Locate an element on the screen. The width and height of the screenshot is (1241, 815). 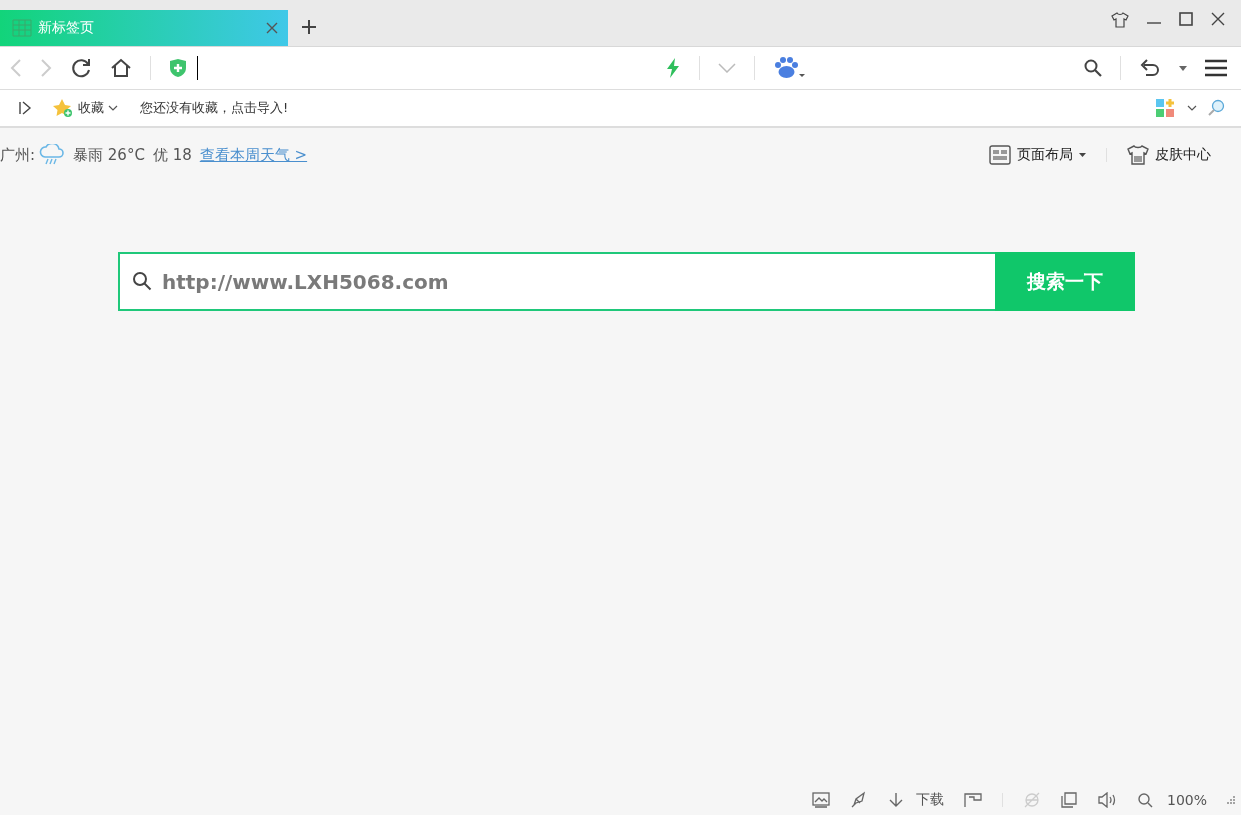
download-arrow-icon is located at coordinates (895, 800).